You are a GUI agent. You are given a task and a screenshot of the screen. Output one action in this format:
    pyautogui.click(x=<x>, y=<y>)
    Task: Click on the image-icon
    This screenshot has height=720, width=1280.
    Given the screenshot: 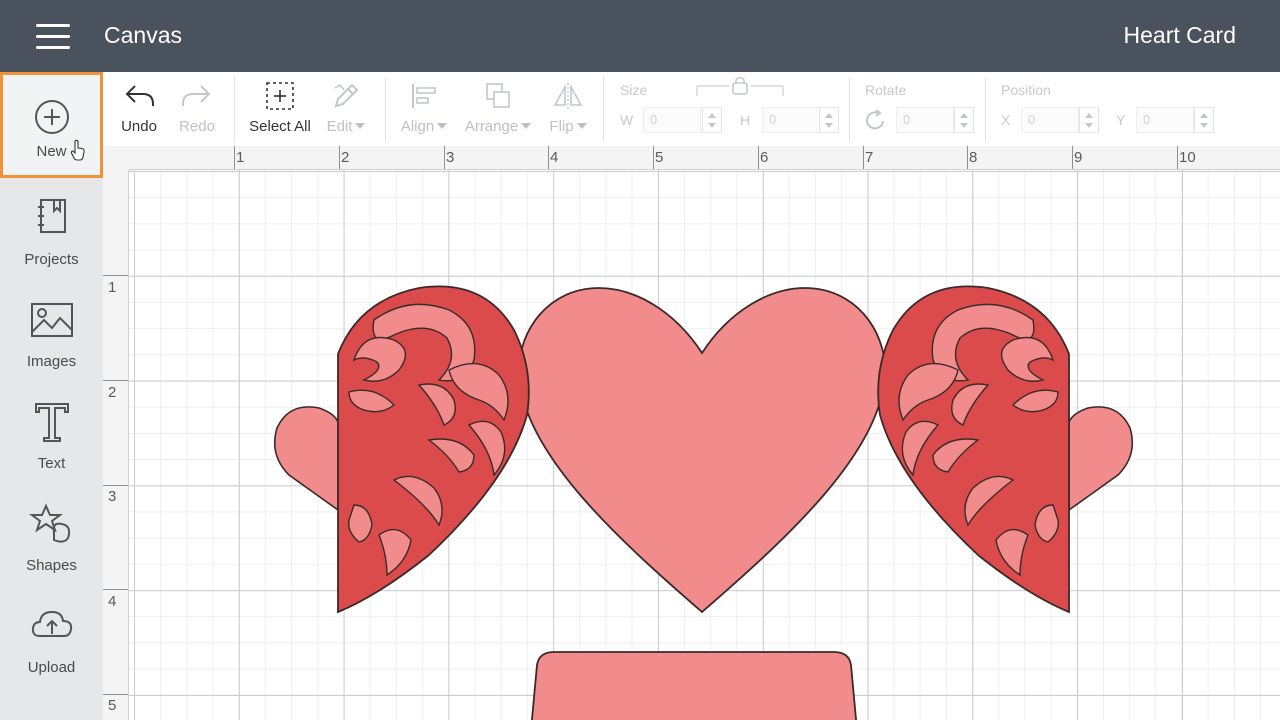 What is the action you would take?
    pyautogui.click(x=52, y=320)
    